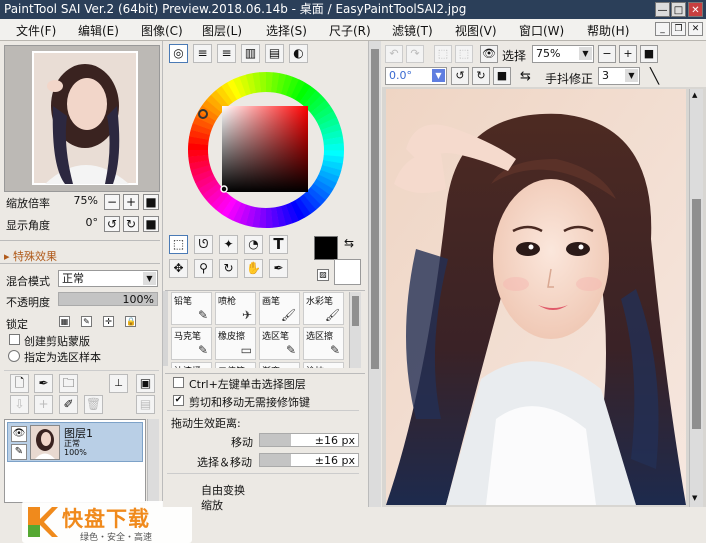 The width and height of the screenshot is (706, 543). I want to click on color-wheel-tab-icon: ◎, so click(178, 53).